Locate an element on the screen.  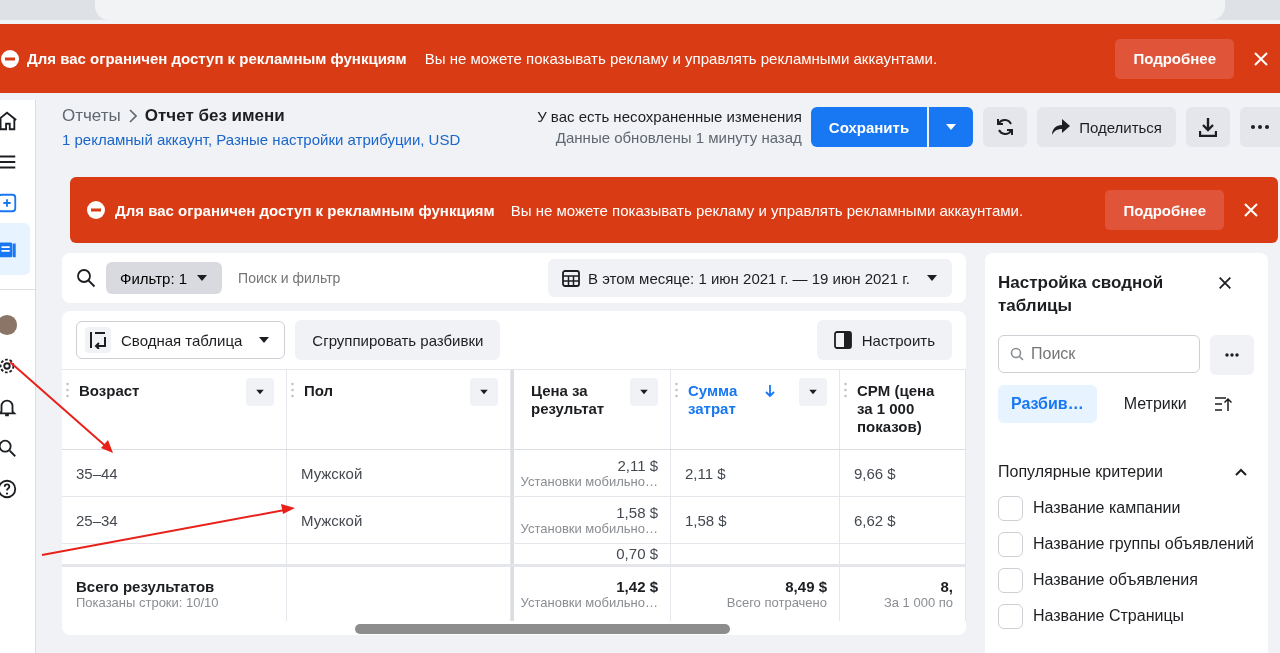
refresh-icon is located at coordinates (1005, 127).